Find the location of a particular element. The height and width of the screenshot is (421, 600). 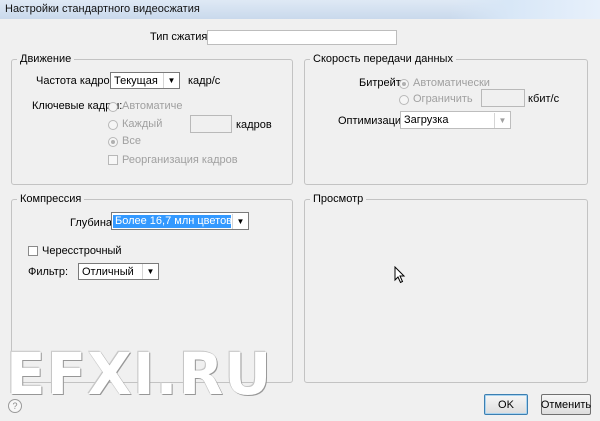

key-frames-every-input is located at coordinates (211, 124).